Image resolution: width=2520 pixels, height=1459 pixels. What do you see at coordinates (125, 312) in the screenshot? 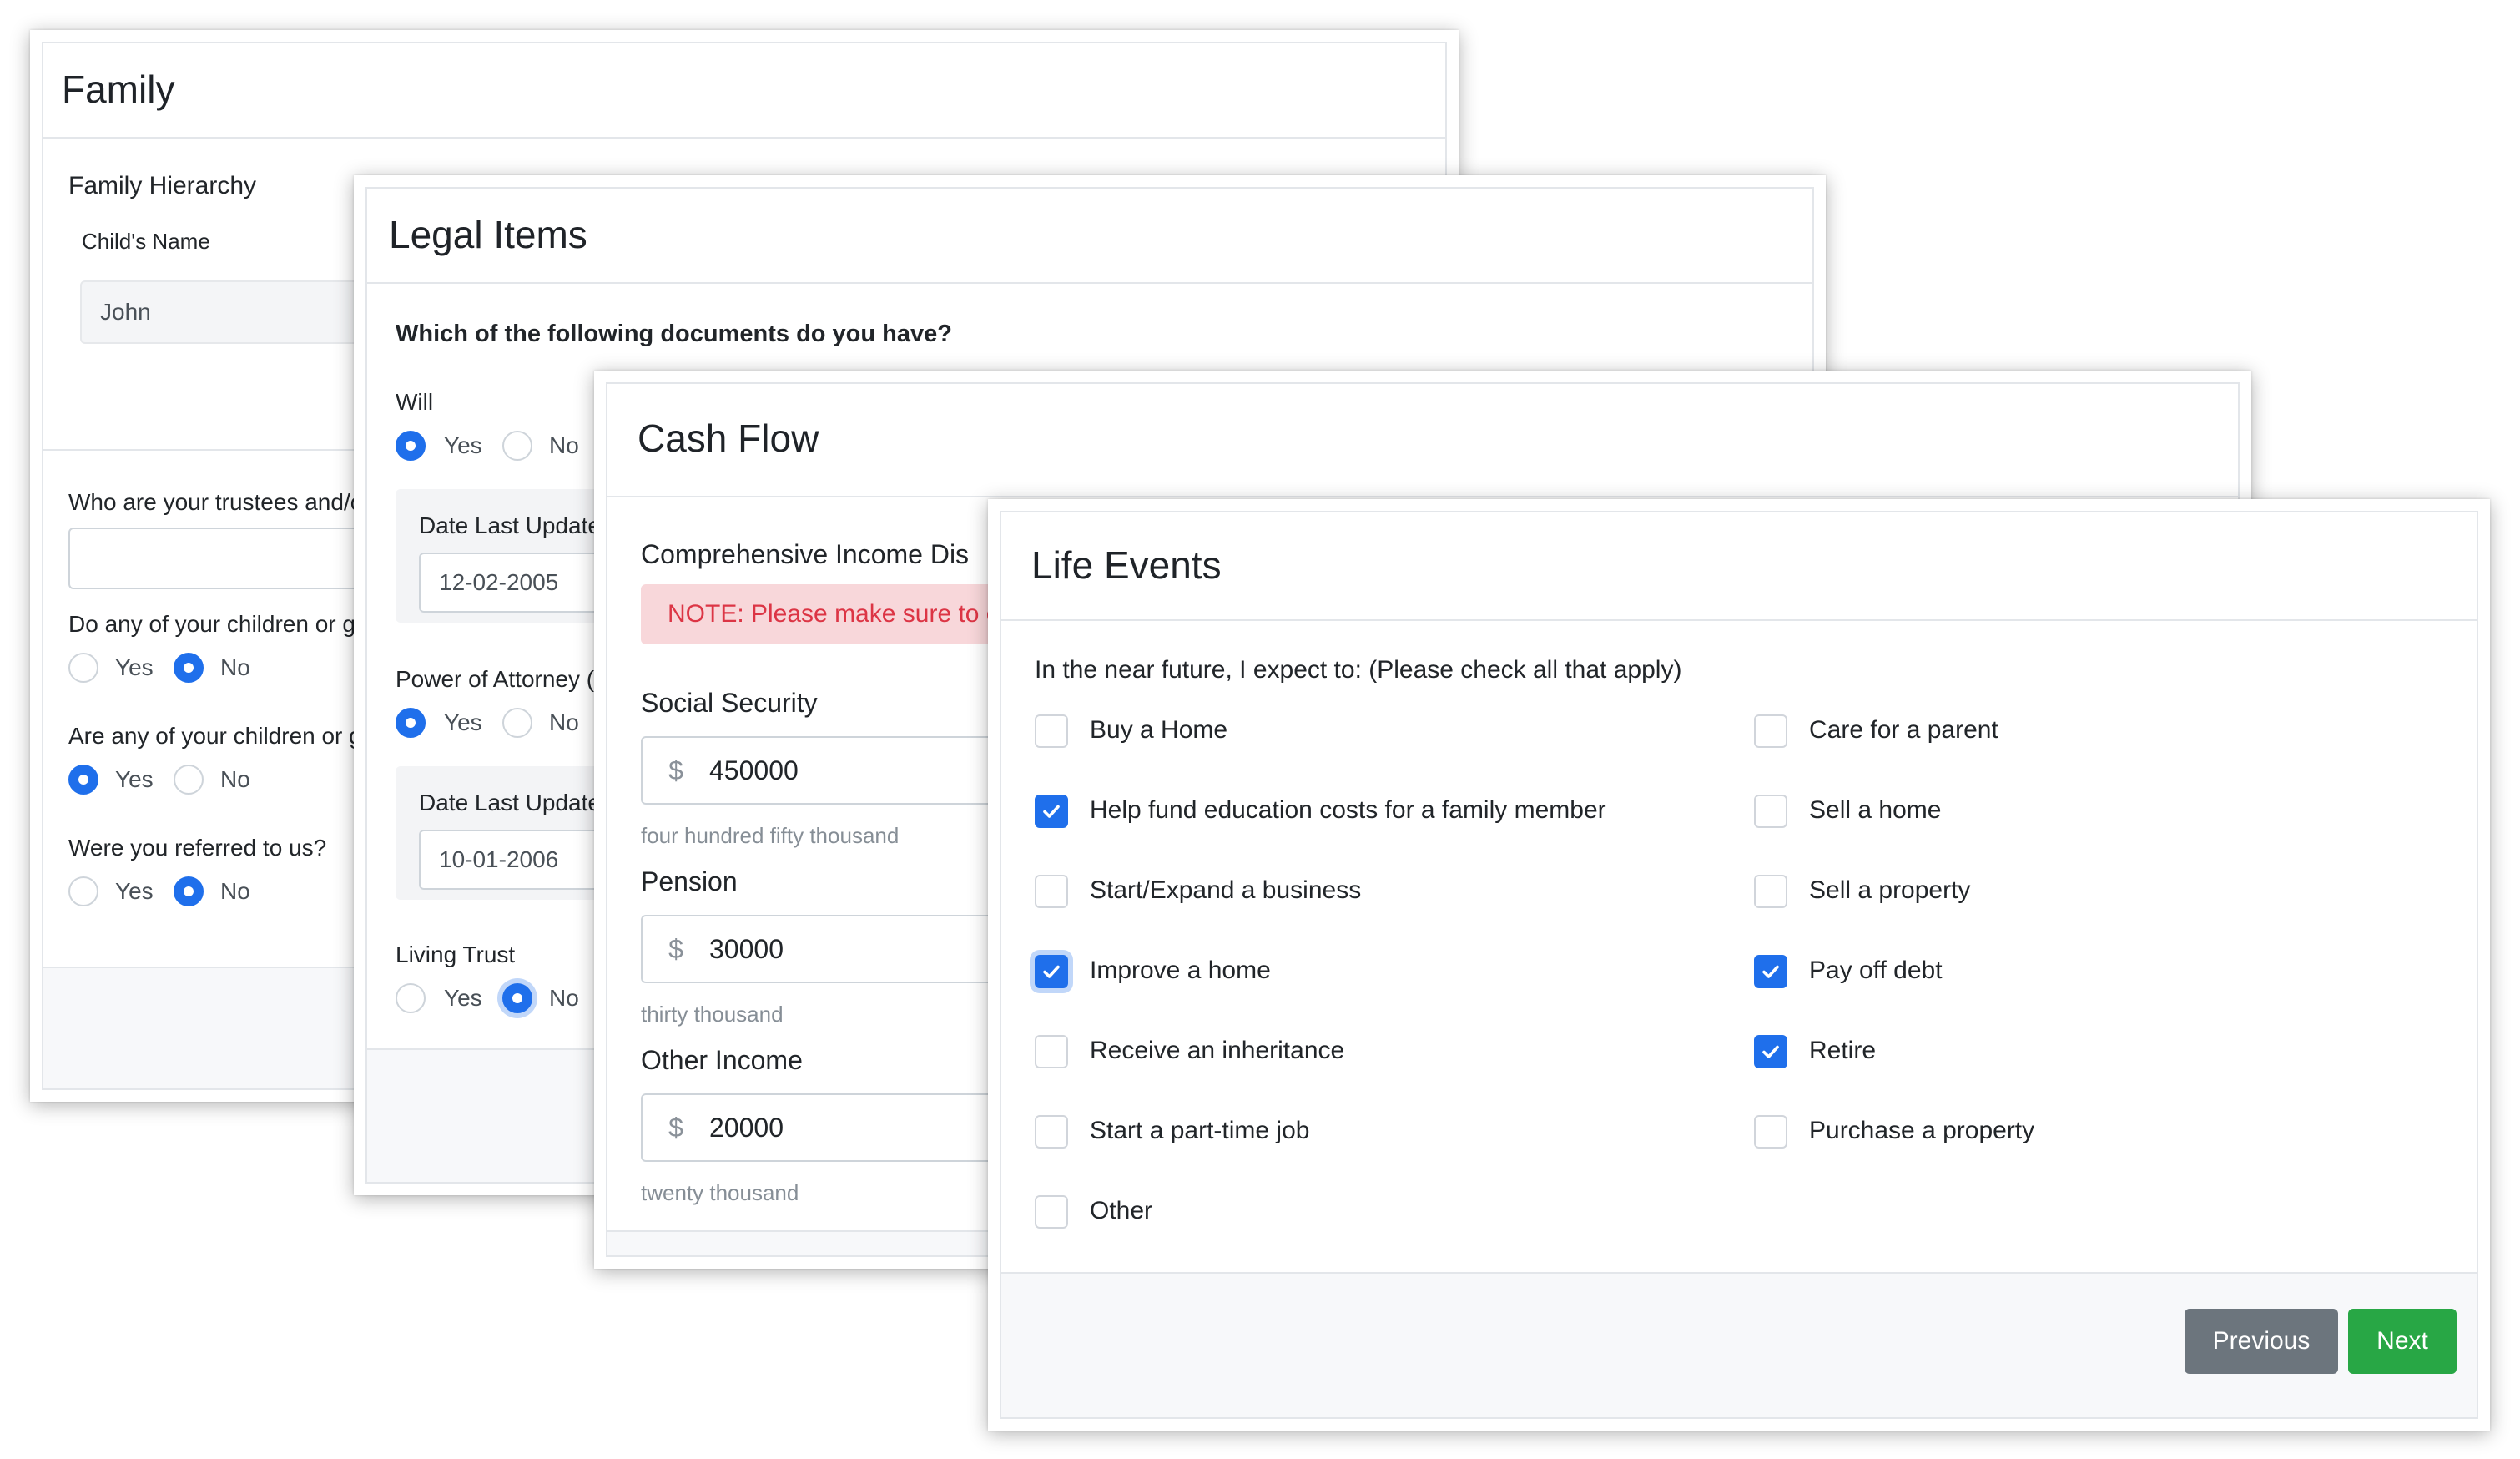
I see `child-name-value: John` at bounding box center [125, 312].